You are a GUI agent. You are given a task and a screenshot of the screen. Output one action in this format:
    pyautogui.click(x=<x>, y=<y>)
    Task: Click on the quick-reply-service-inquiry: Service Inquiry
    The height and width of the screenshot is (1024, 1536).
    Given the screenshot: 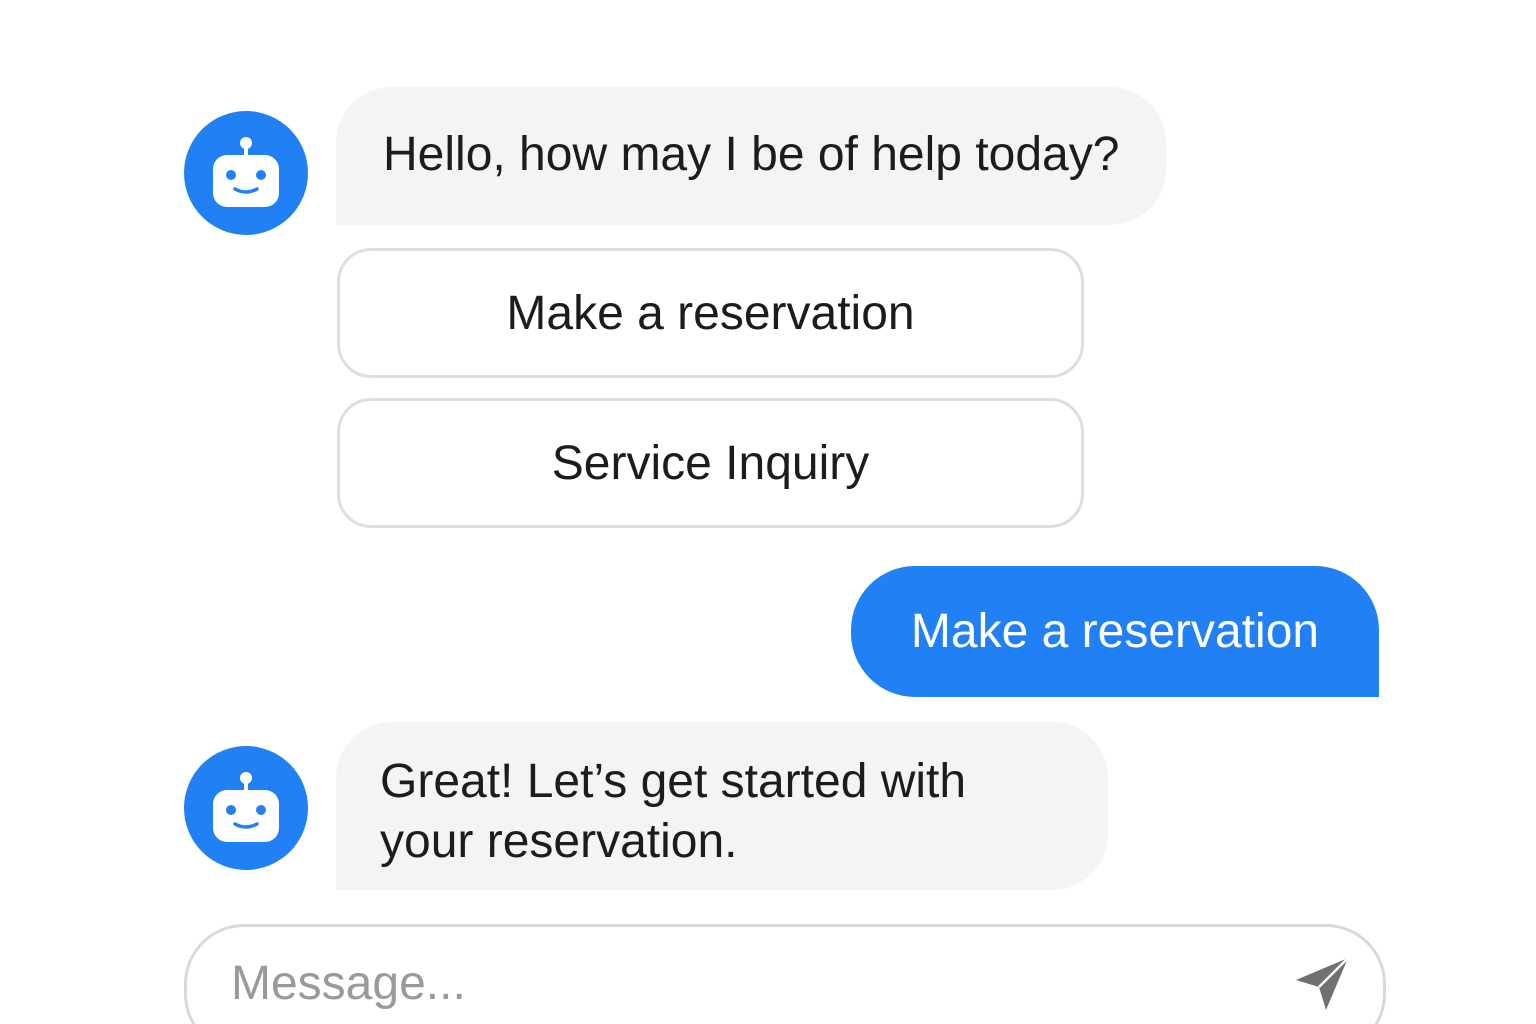 What is the action you would take?
    pyautogui.click(x=710, y=463)
    